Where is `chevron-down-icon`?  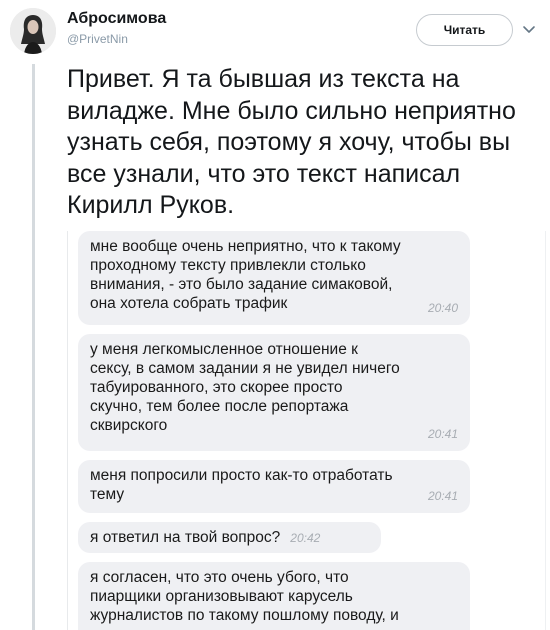 chevron-down-icon is located at coordinates (529, 29).